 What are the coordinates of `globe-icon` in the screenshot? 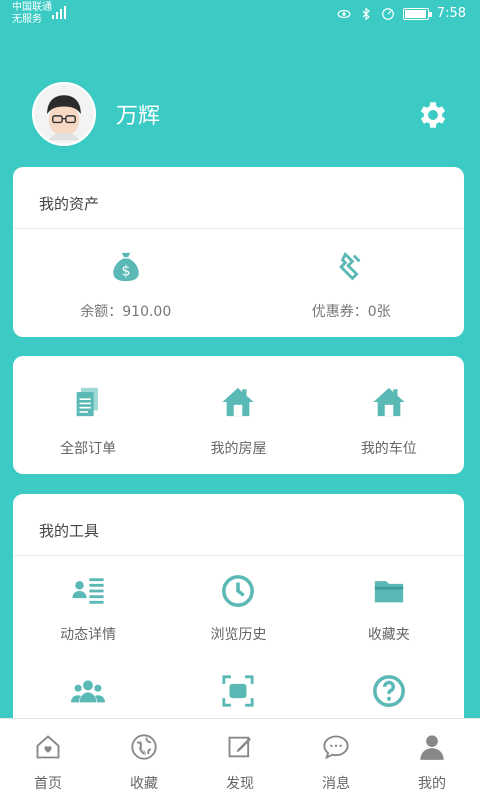 It's located at (144, 747).